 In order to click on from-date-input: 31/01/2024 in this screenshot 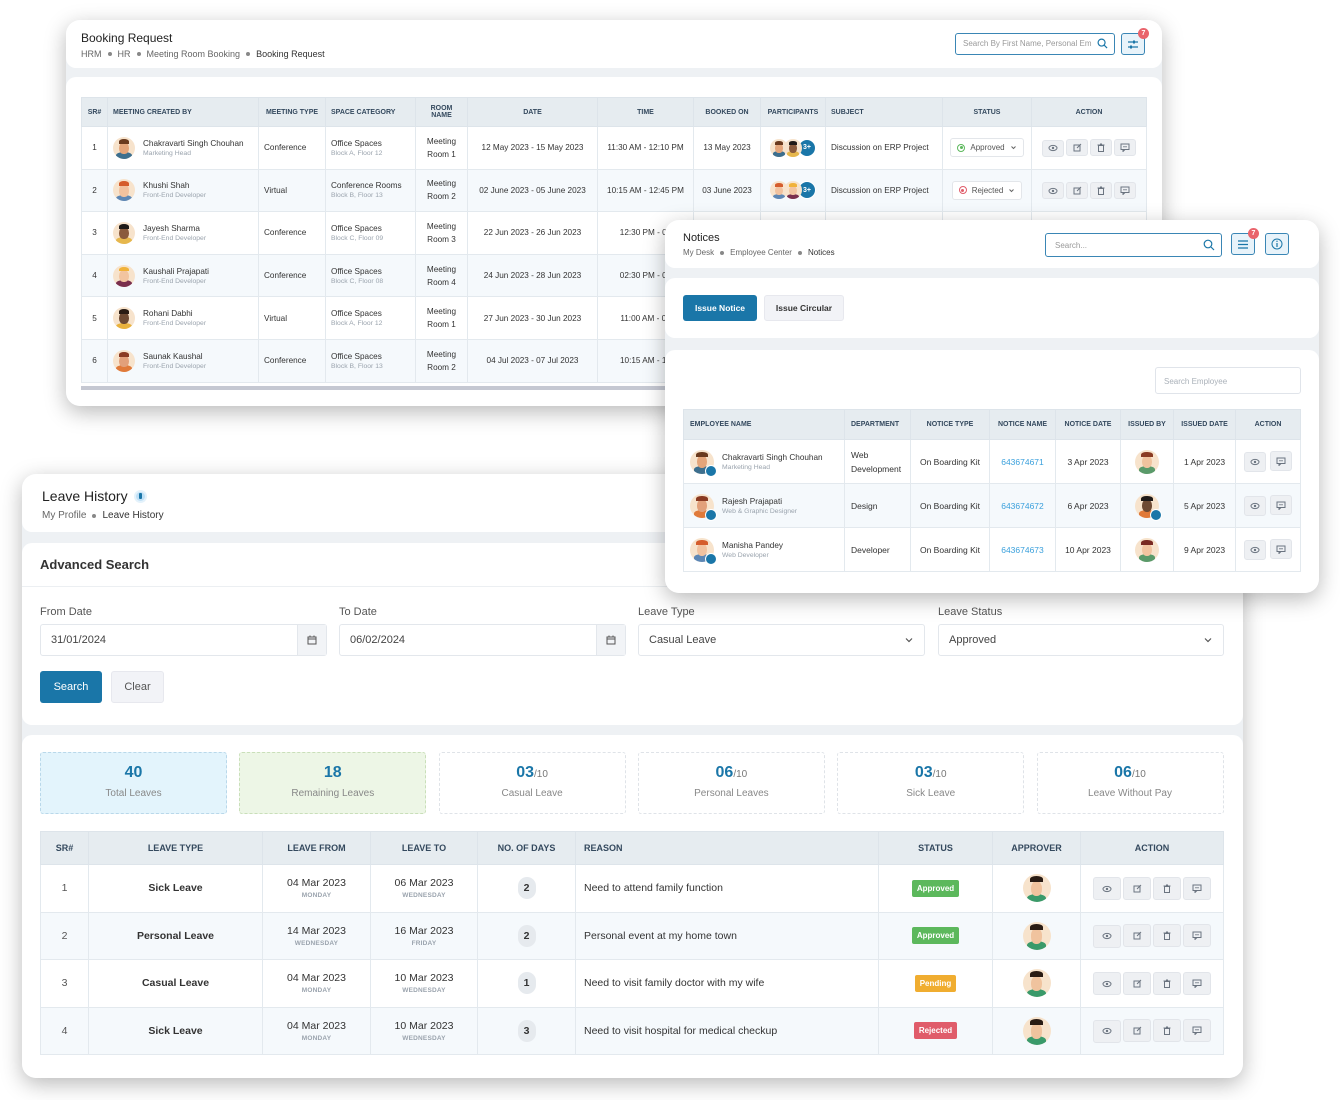, I will do `click(183, 640)`.